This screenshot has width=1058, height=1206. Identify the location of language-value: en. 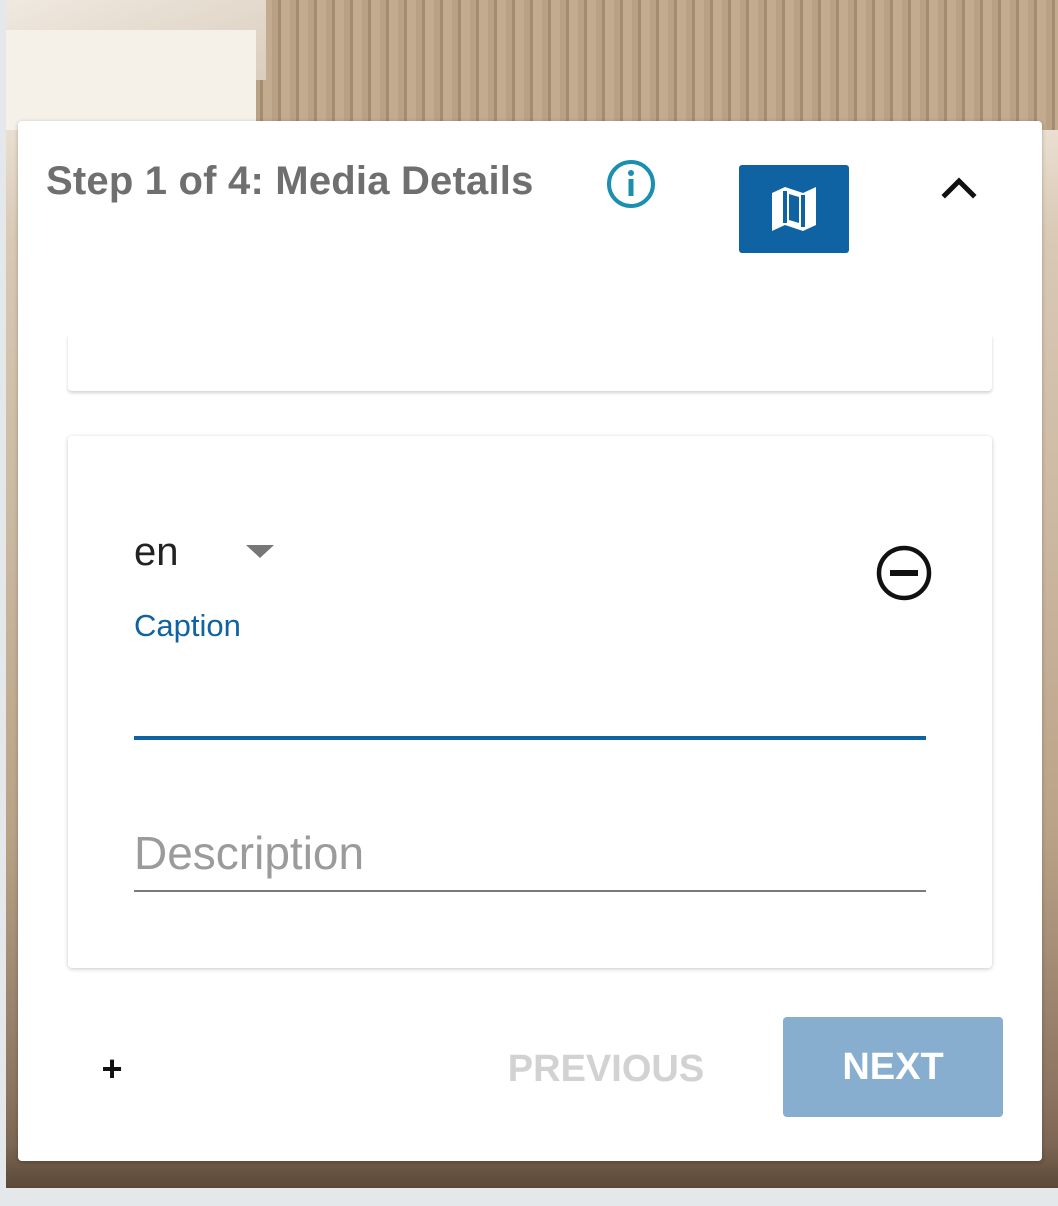
(156, 551).